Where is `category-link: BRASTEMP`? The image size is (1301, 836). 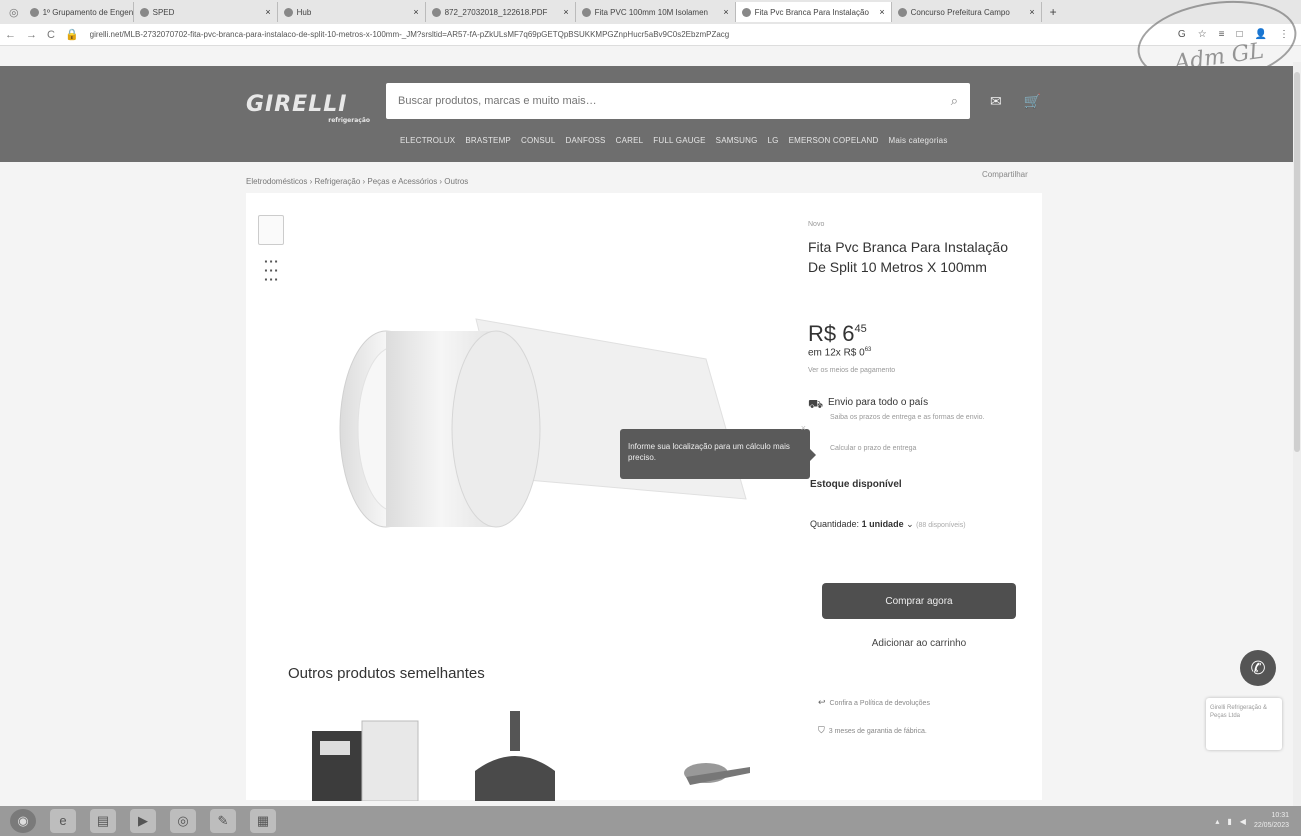 category-link: BRASTEMP is located at coordinates (488, 140).